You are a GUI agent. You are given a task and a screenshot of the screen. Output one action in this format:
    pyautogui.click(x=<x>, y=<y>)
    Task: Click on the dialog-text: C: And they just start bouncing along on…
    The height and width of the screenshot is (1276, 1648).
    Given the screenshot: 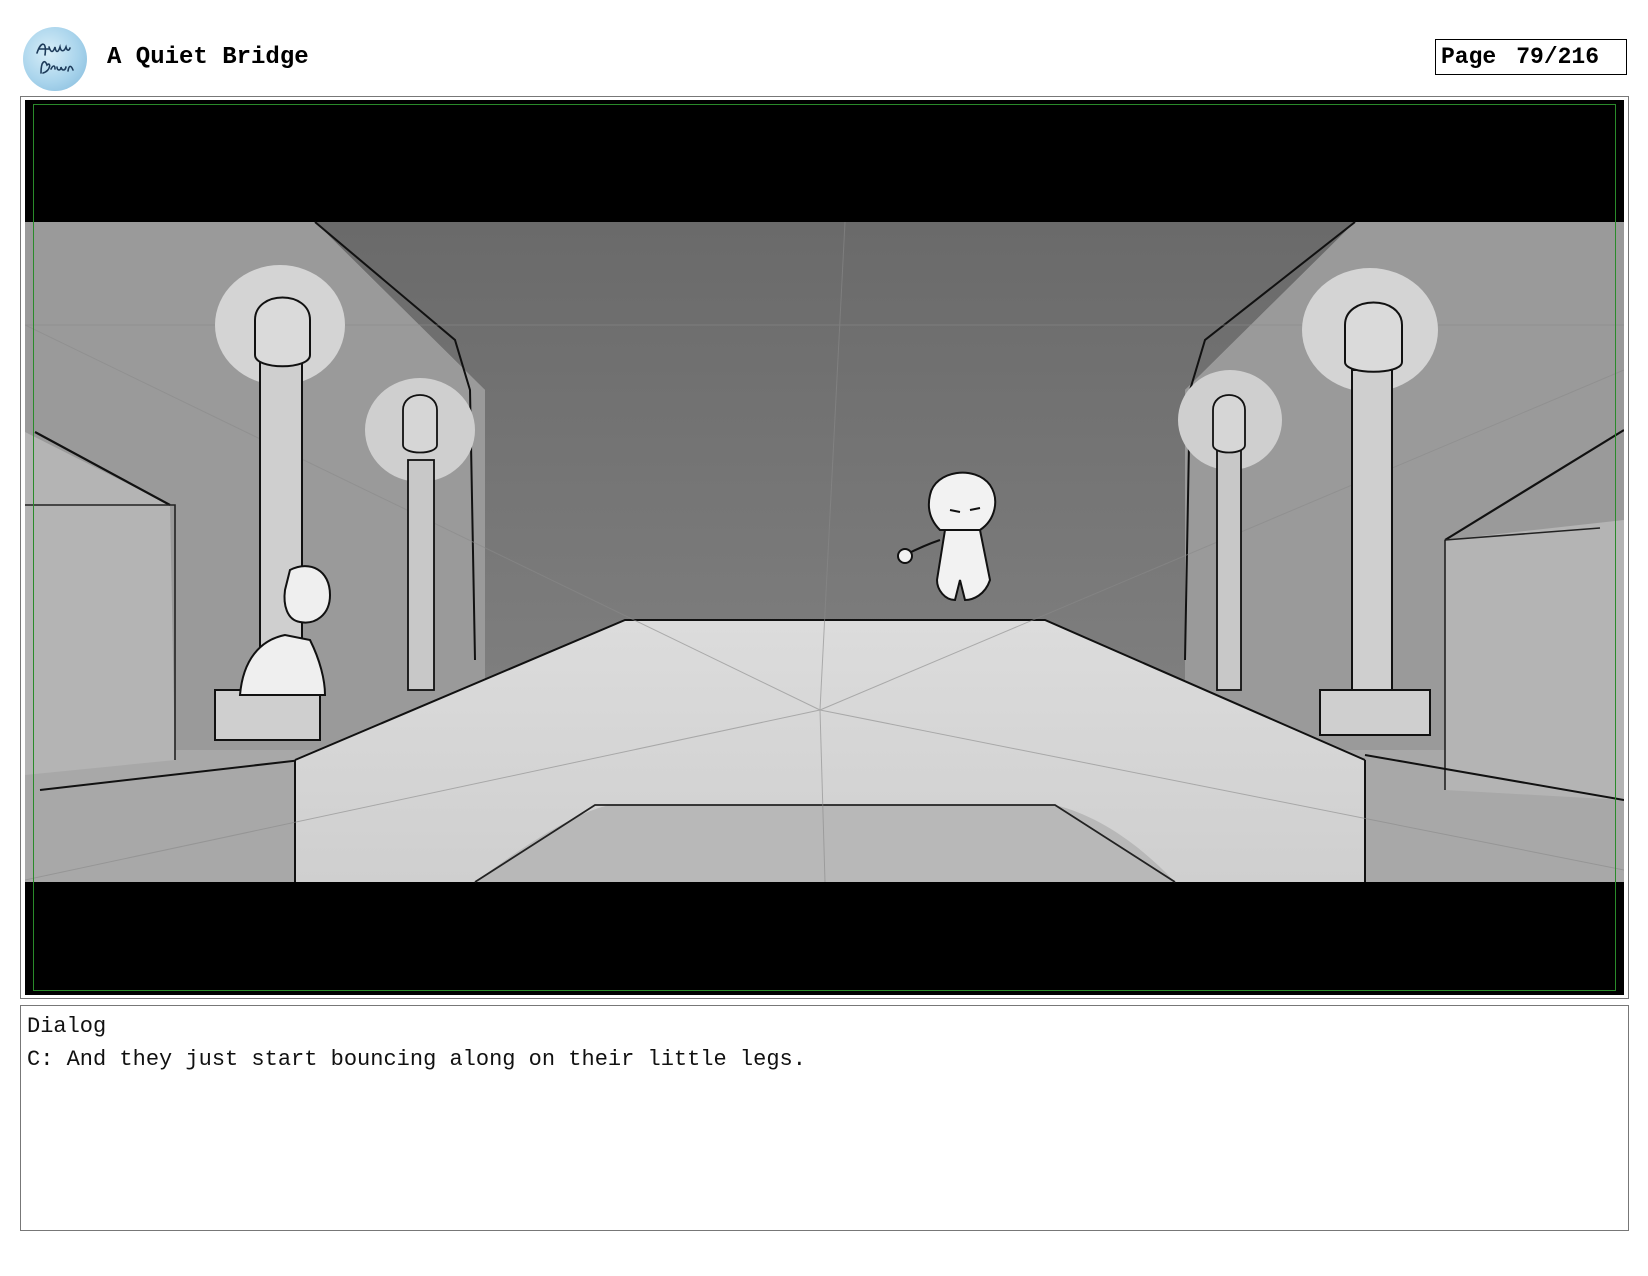 What is the action you would take?
    pyautogui.click(x=416, y=1059)
    